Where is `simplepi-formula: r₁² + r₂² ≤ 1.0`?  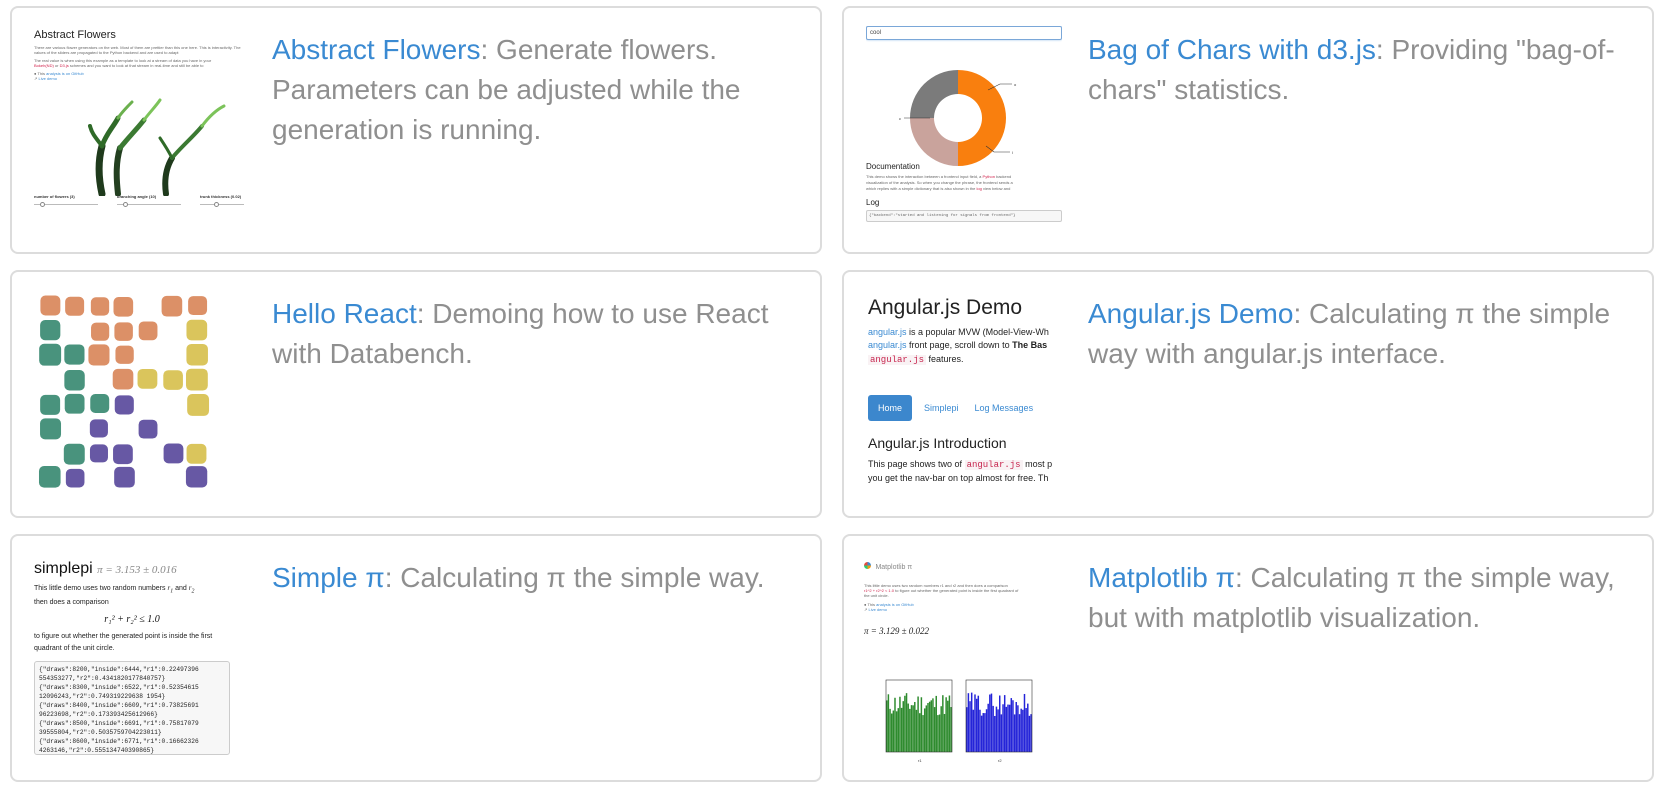 simplepi-formula: r₁² + r₂² ≤ 1.0 is located at coordinates (132, 620).